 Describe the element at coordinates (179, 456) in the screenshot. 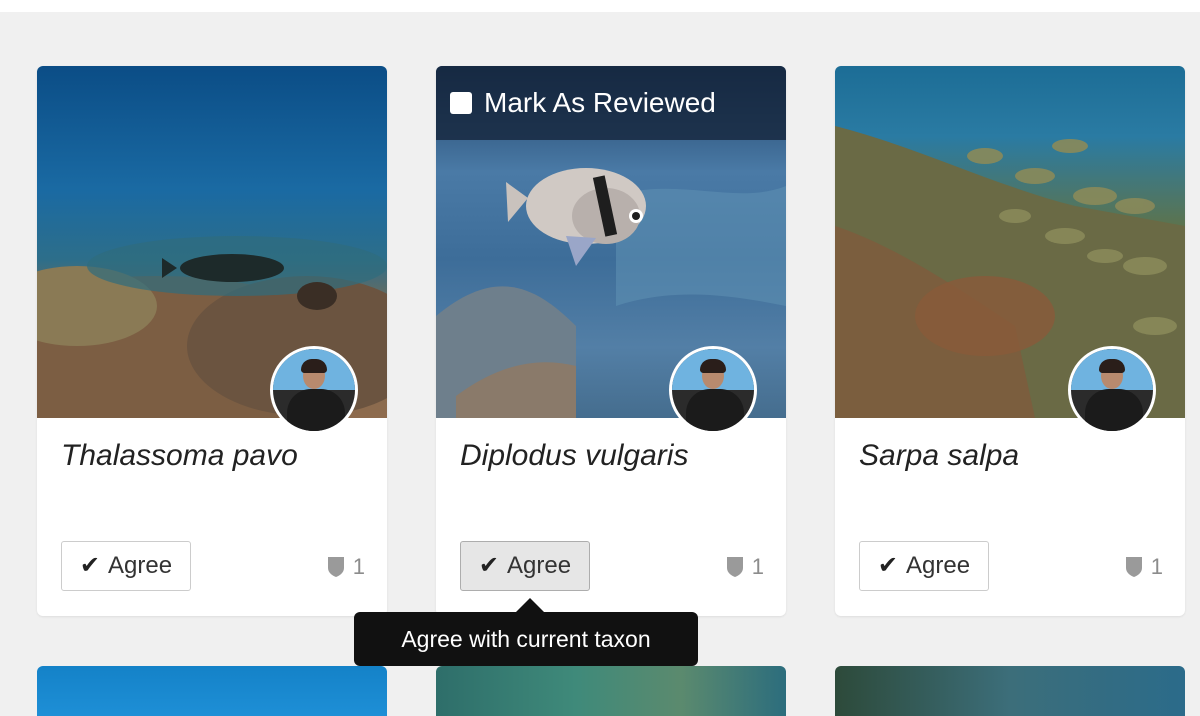

I see `taxon-name: Thalassoma pavo` at that location.